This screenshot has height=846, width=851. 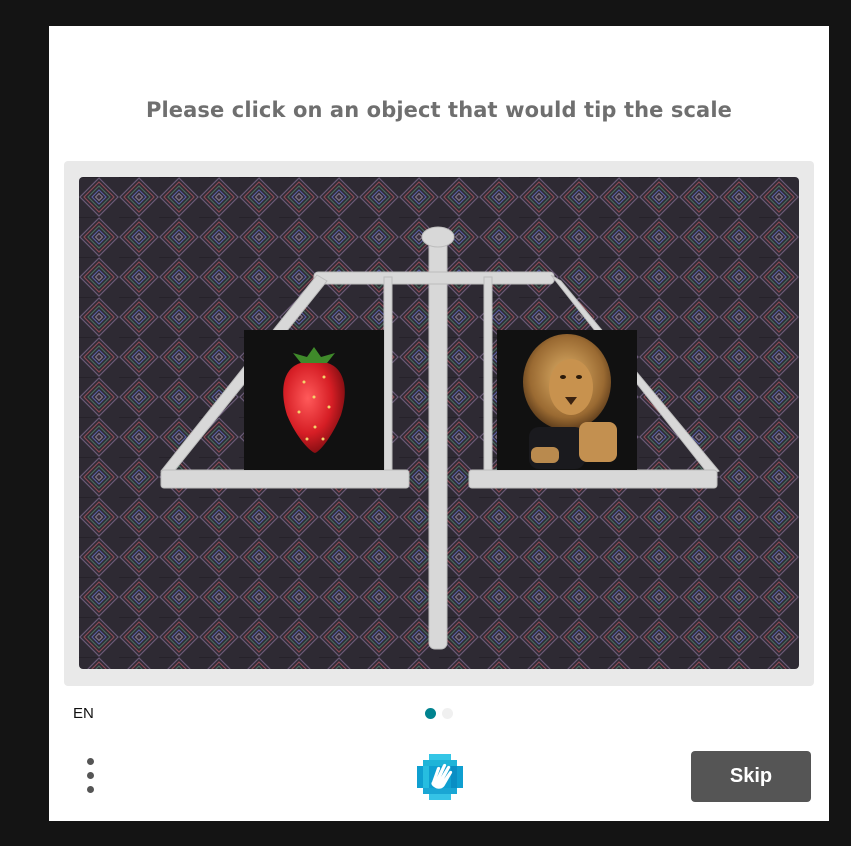 What do you see at coordinates (751, 776) in the screenshot?
I see `skip-button: Skip` at bounding box center [751, 776].